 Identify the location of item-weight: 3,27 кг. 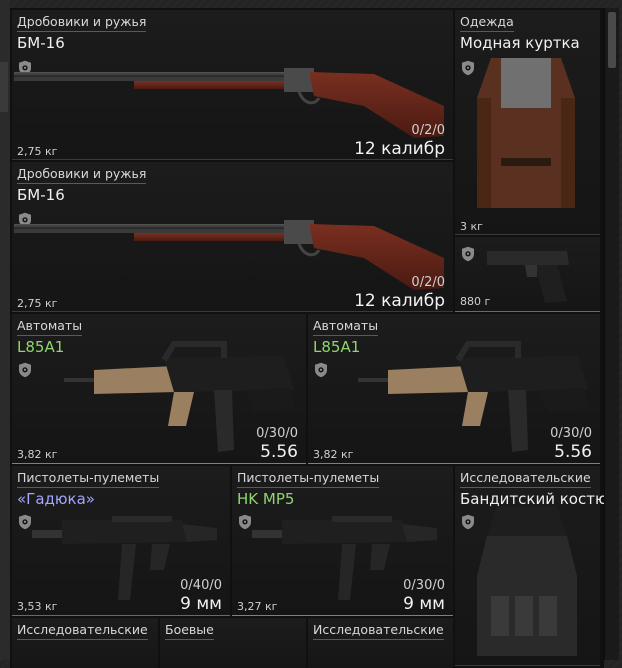
(257, 606).